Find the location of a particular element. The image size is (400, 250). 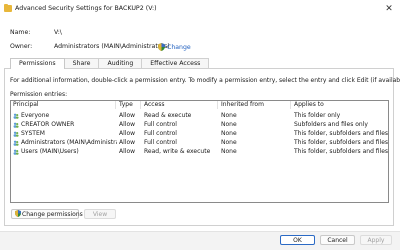

change-owner-link: Change is located at coordinates (174, 47).